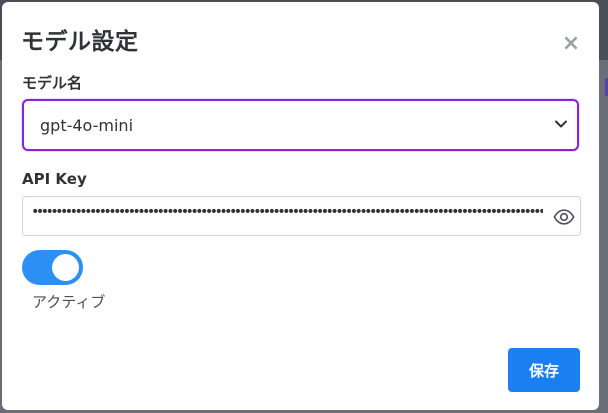 The width and height of the screenshot is (608, 413). I want to click on save-button: 保存, so click(544, 370).